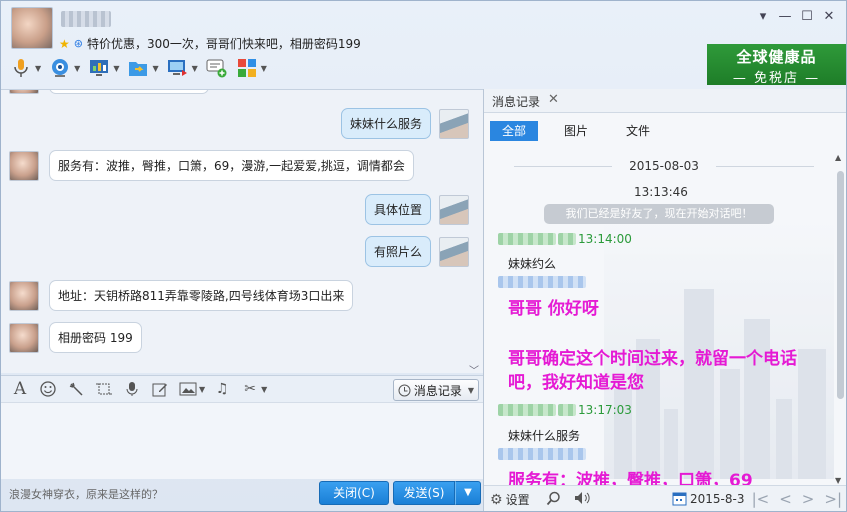 This screenshot has height=512, width=847. Describe the element at coordinates (397, 251) in the screenshot. I see `message-bubble: 有照片么` at that location.